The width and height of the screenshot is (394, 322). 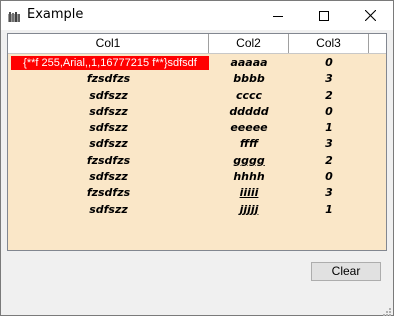 What do you see at coordinates (346, 271) in the screenshot?
I see `clear-button: Clear` at bounding box center [346, 271].